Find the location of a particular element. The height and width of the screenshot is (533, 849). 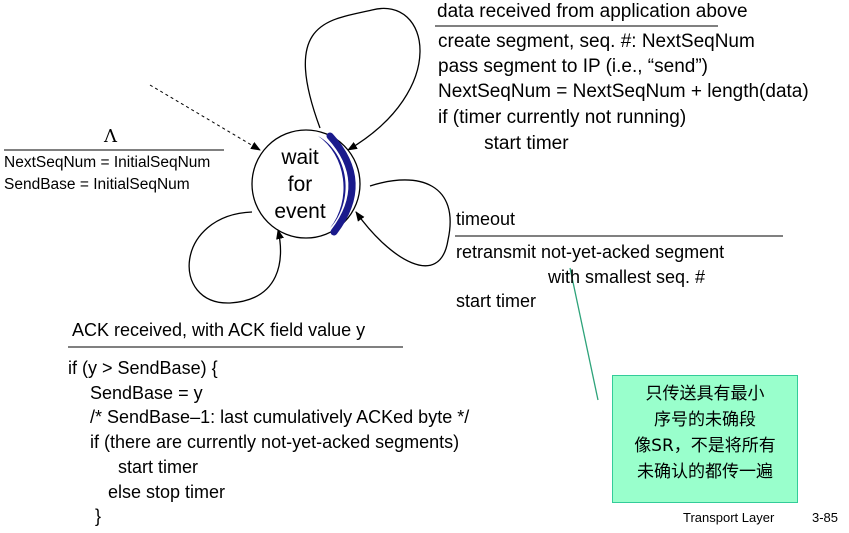

ack-action-5: start timer is located at coordinates (158, 467).